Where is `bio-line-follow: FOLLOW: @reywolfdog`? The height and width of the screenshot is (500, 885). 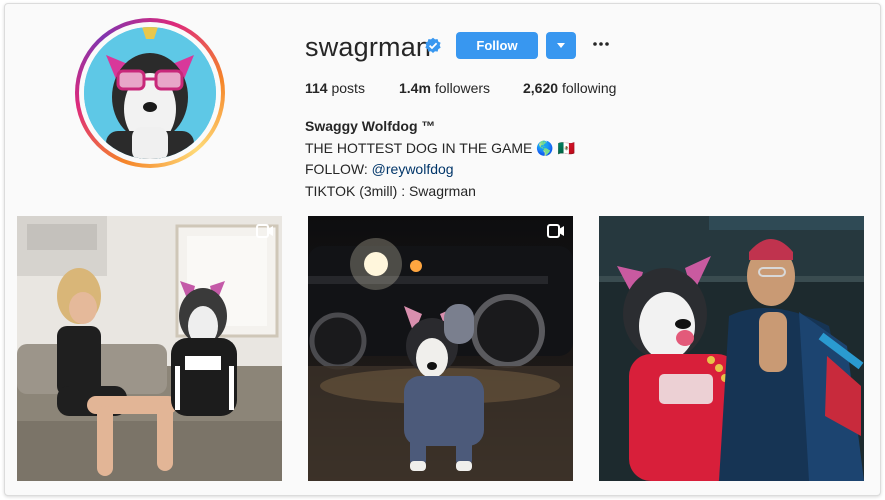
bio-line-follow: FOLLOW: @reywolfdog is located at coordinates (440, 170).